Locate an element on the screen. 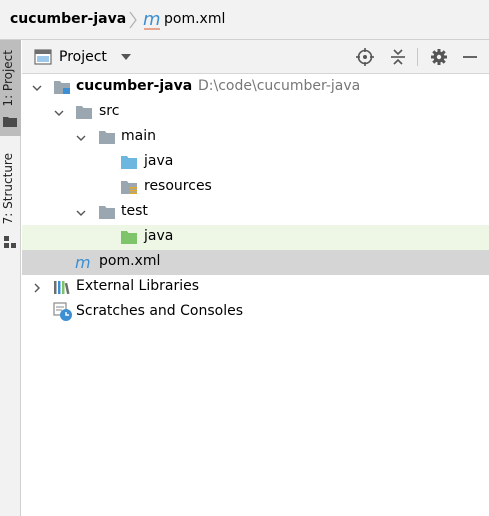 This screenshot has height=516, width=489. tool-window-strip: 1: Project 7: Structure is located at coordinates (10, 278).